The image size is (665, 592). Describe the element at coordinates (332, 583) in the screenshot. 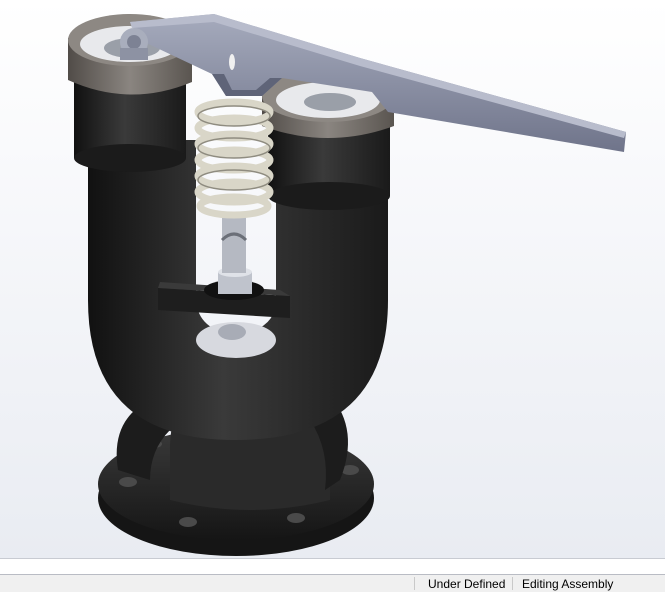

I see `status-bar: Under Defined Editing Assembly` at that location.